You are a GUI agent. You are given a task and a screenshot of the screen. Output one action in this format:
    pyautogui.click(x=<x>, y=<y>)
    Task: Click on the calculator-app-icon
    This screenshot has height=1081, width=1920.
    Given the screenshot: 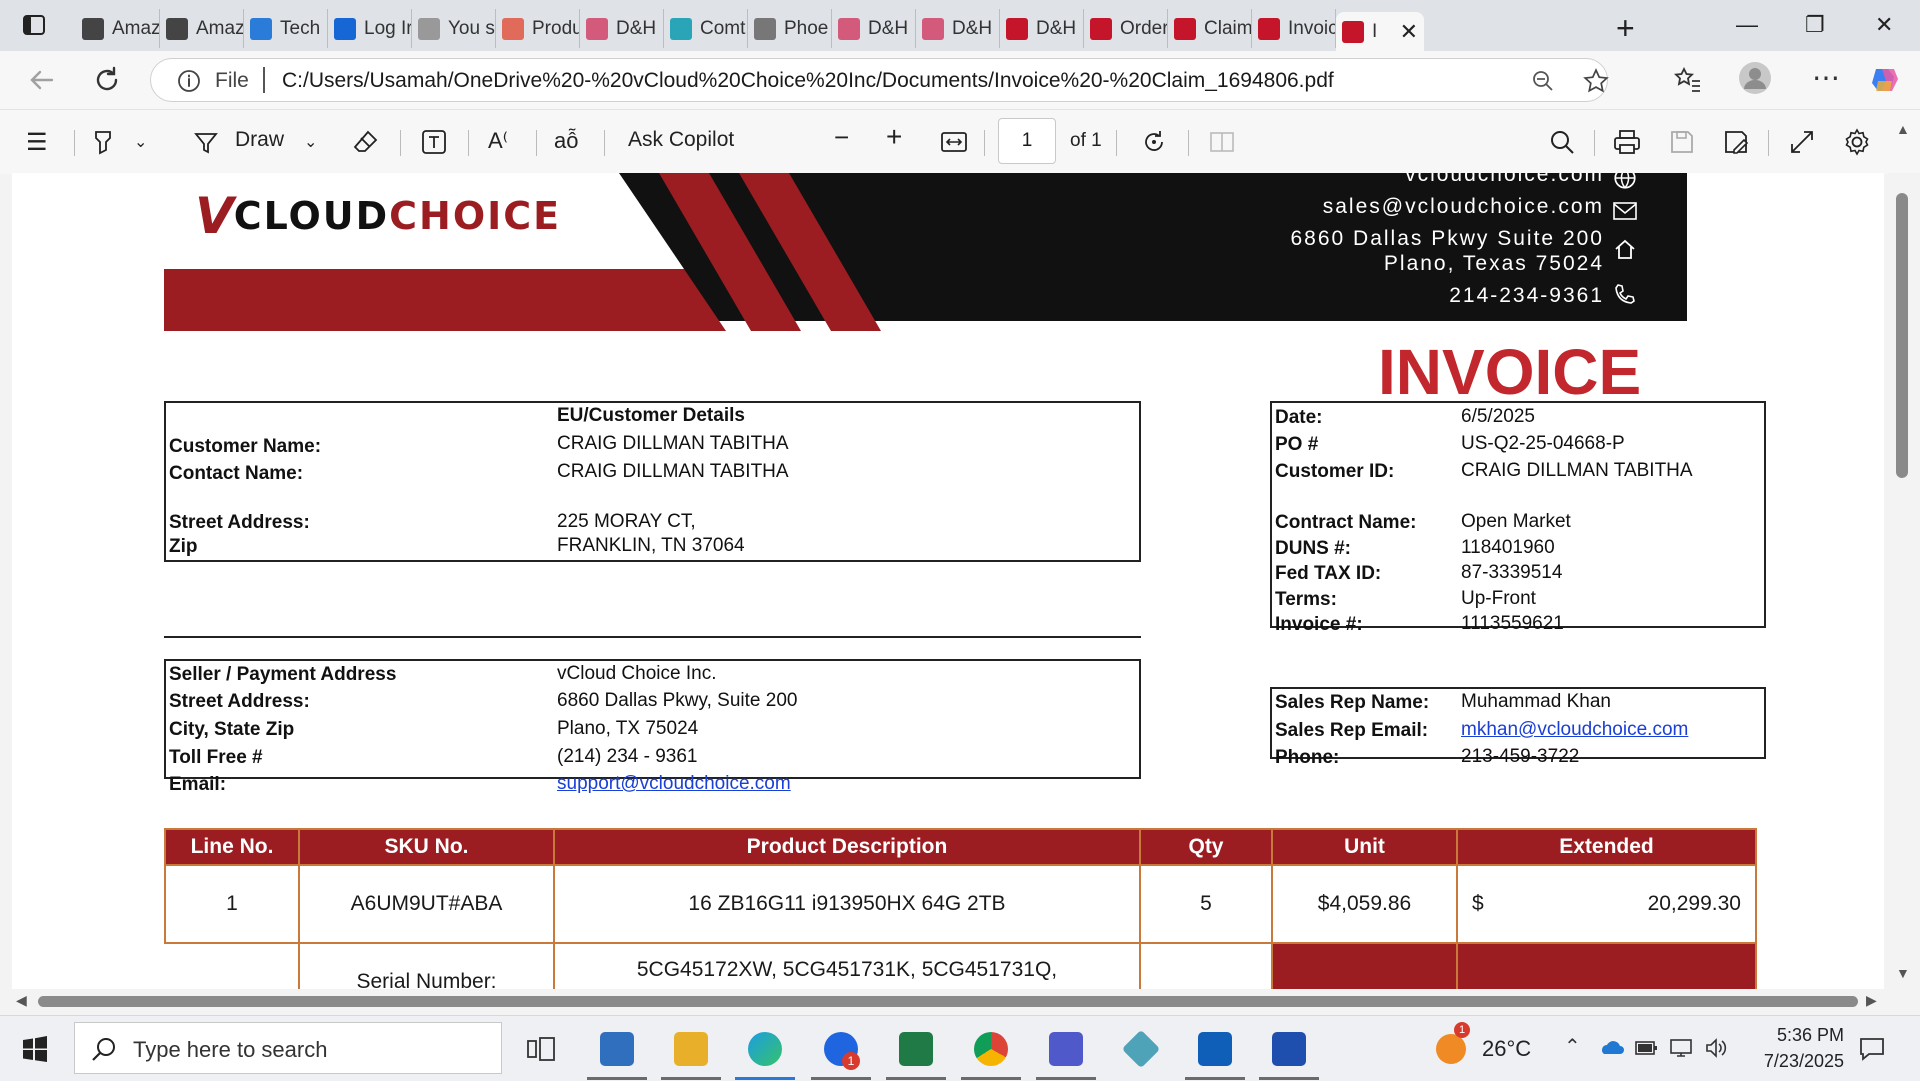 What is the action you would take?
    pyautogui.click(x=617, y=1049)
    